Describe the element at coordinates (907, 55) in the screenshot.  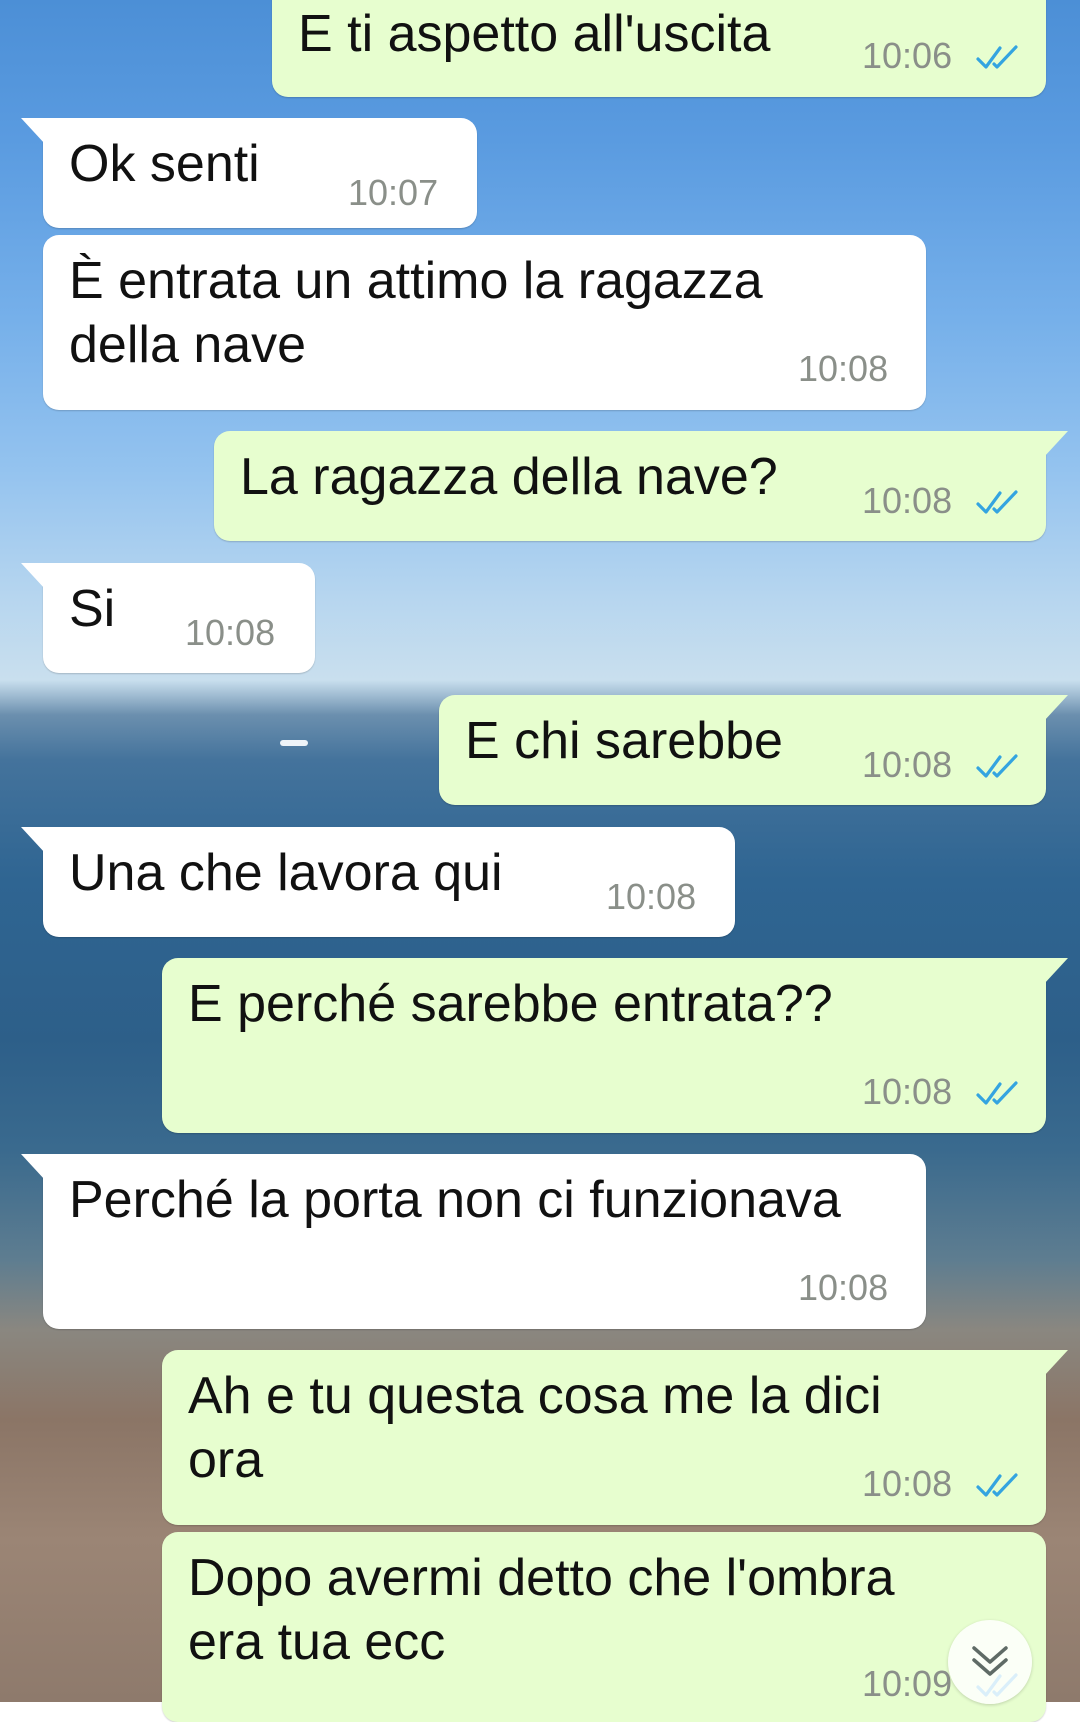
I see `message-time: 10:06` at that location.